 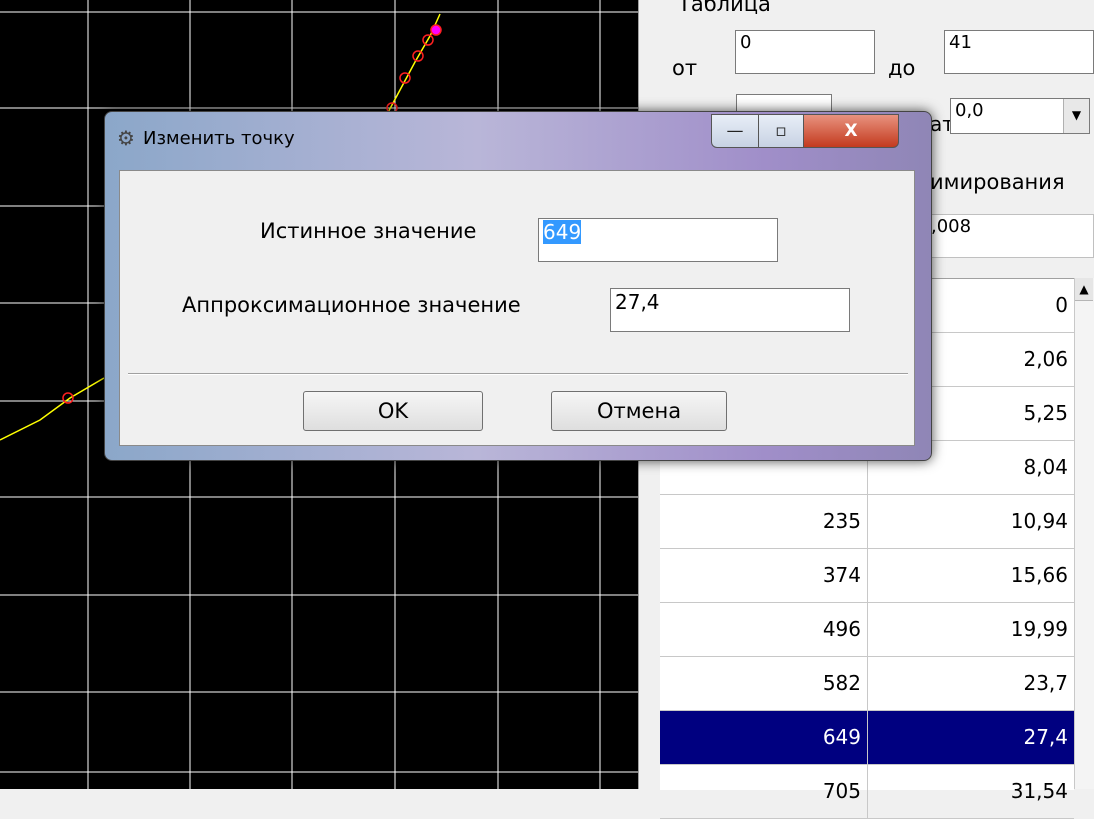 I want to click on from-input: 0, so click(x=805, y=52).